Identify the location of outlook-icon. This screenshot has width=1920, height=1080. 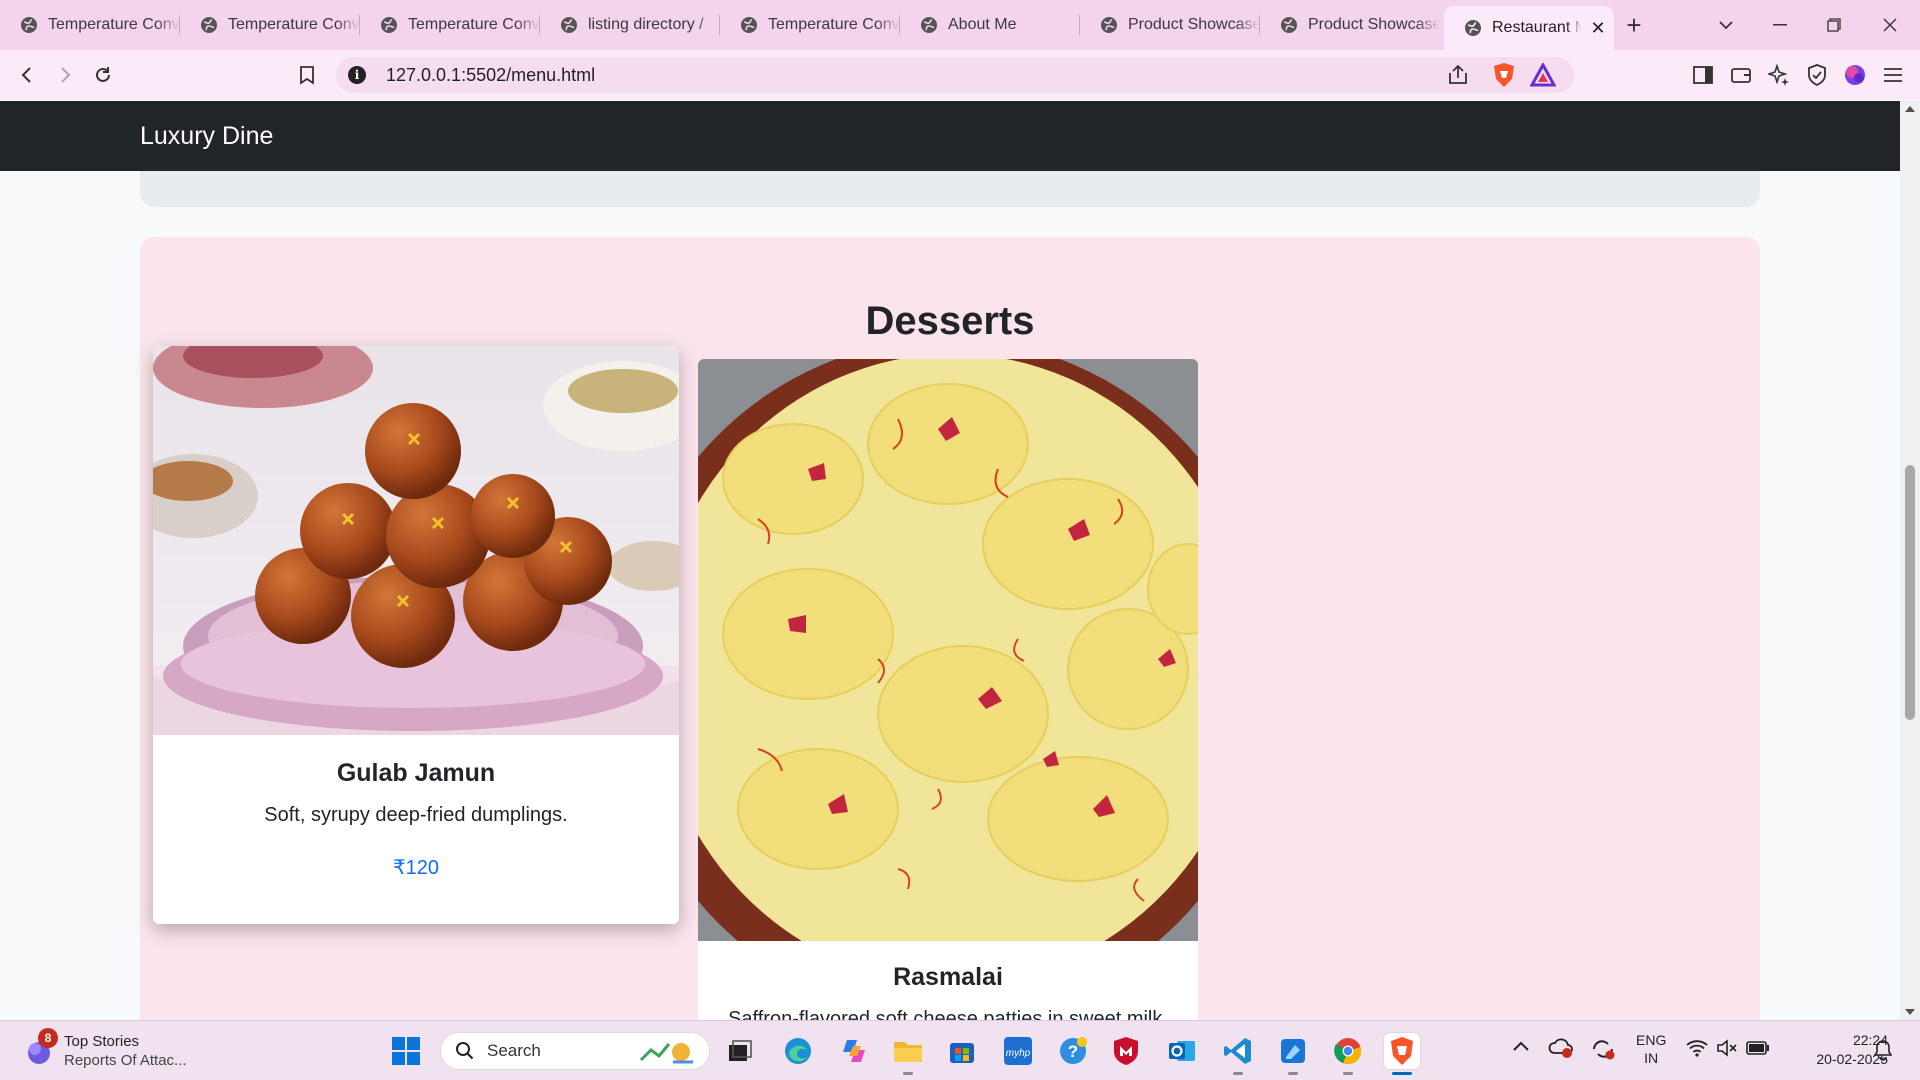
(1182, 1051).